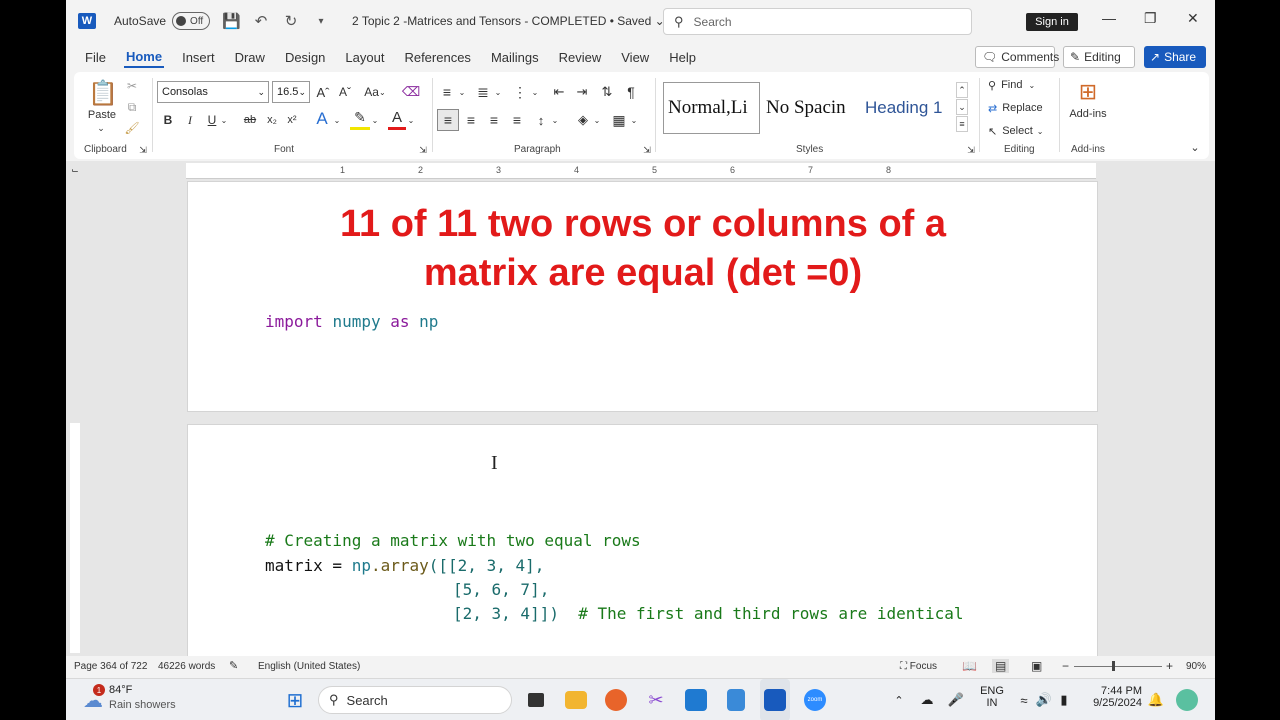 The height and width of the screenshot is (720, 1280). What do you see at coordinates (1036, 666) in the screenshot?
I see `web-layout-icon: ▣` at bounding box center [1036, 666].